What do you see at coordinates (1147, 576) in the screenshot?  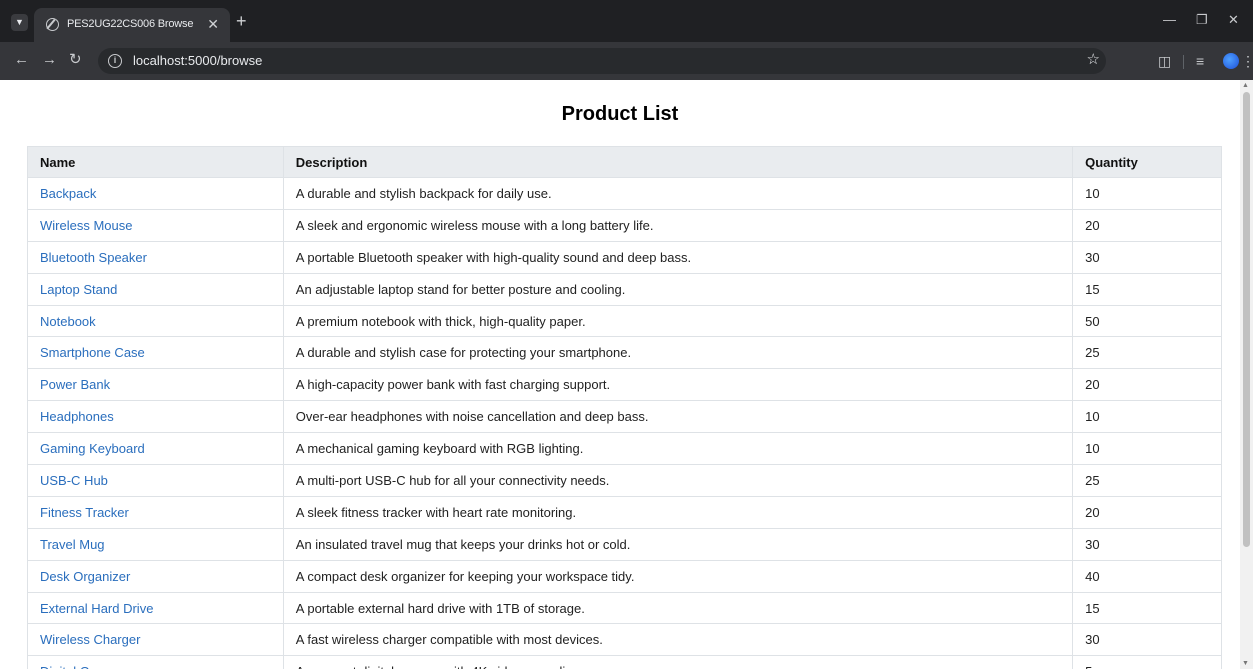 I see `product-quantity-cell: 40` at bounding box center [1147, 576].